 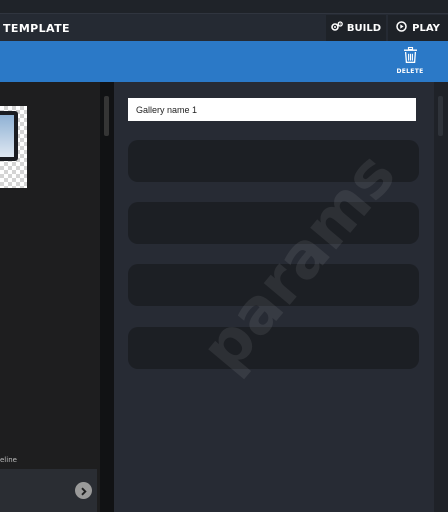 What do you see at coordinates (364, 28) in the screenshot?
I see `build-label: BUILD` at bounding box center [364, 28].